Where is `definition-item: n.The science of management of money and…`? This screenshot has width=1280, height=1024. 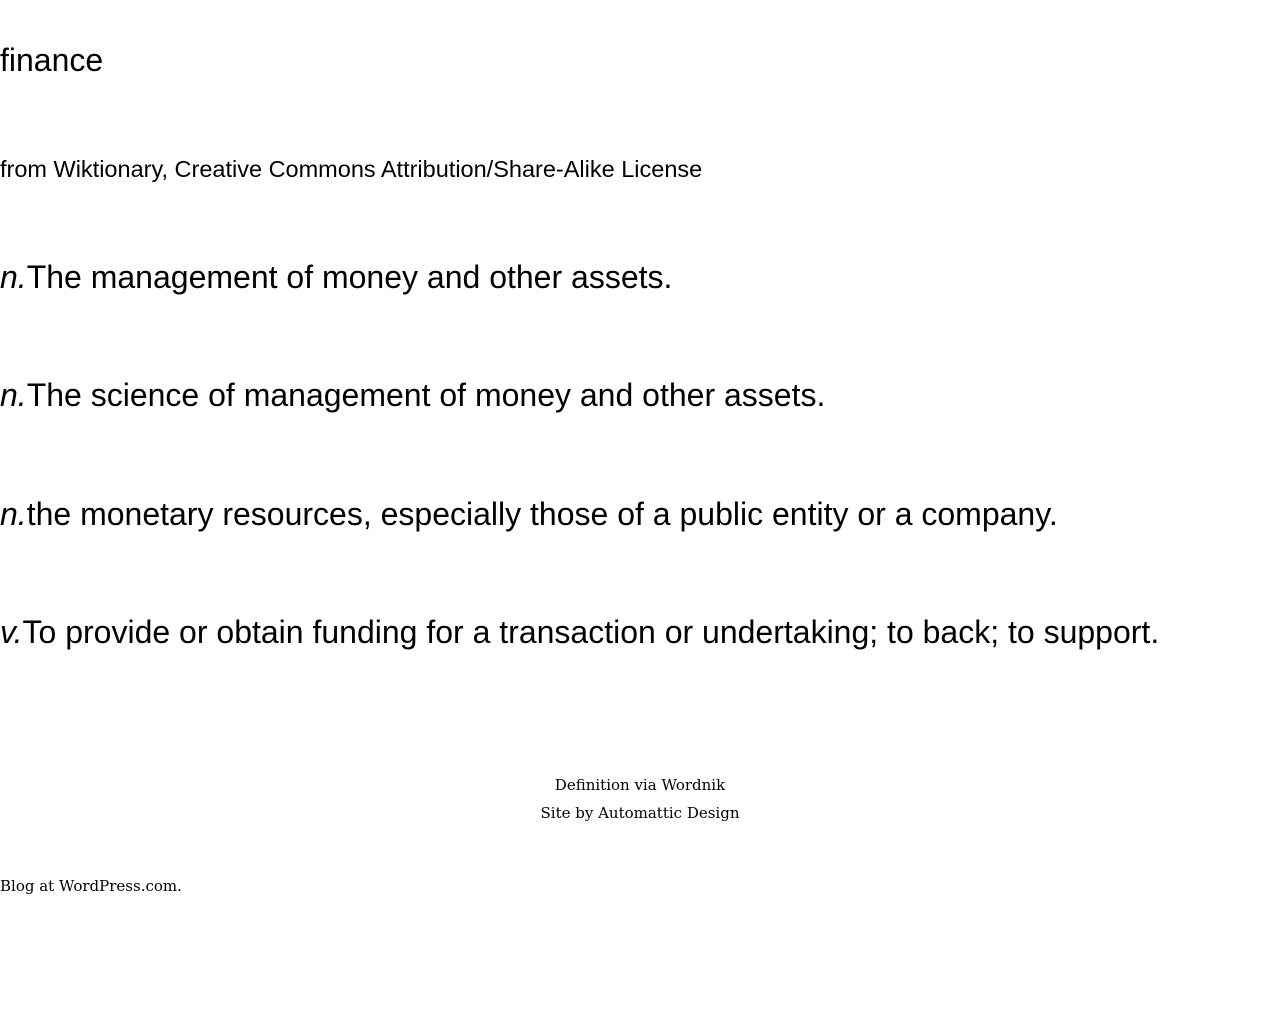 definition-item: n.The science of management of money and… is located at coordinates (412, 395).